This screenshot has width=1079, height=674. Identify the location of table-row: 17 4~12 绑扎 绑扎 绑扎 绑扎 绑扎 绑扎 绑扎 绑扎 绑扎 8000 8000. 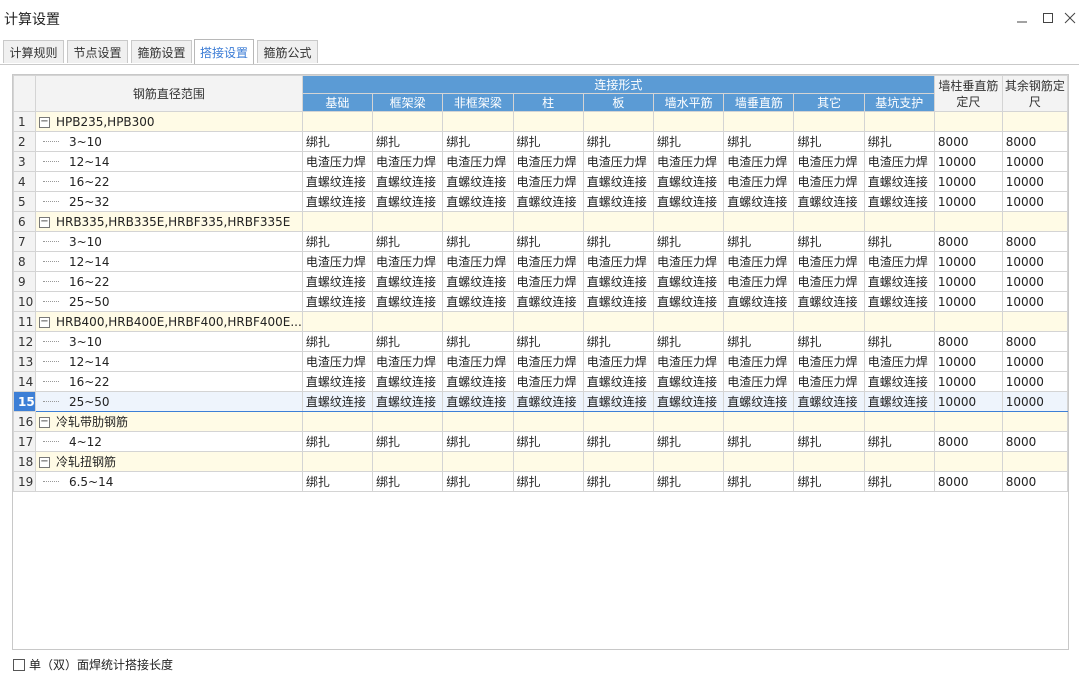
(540, 441).